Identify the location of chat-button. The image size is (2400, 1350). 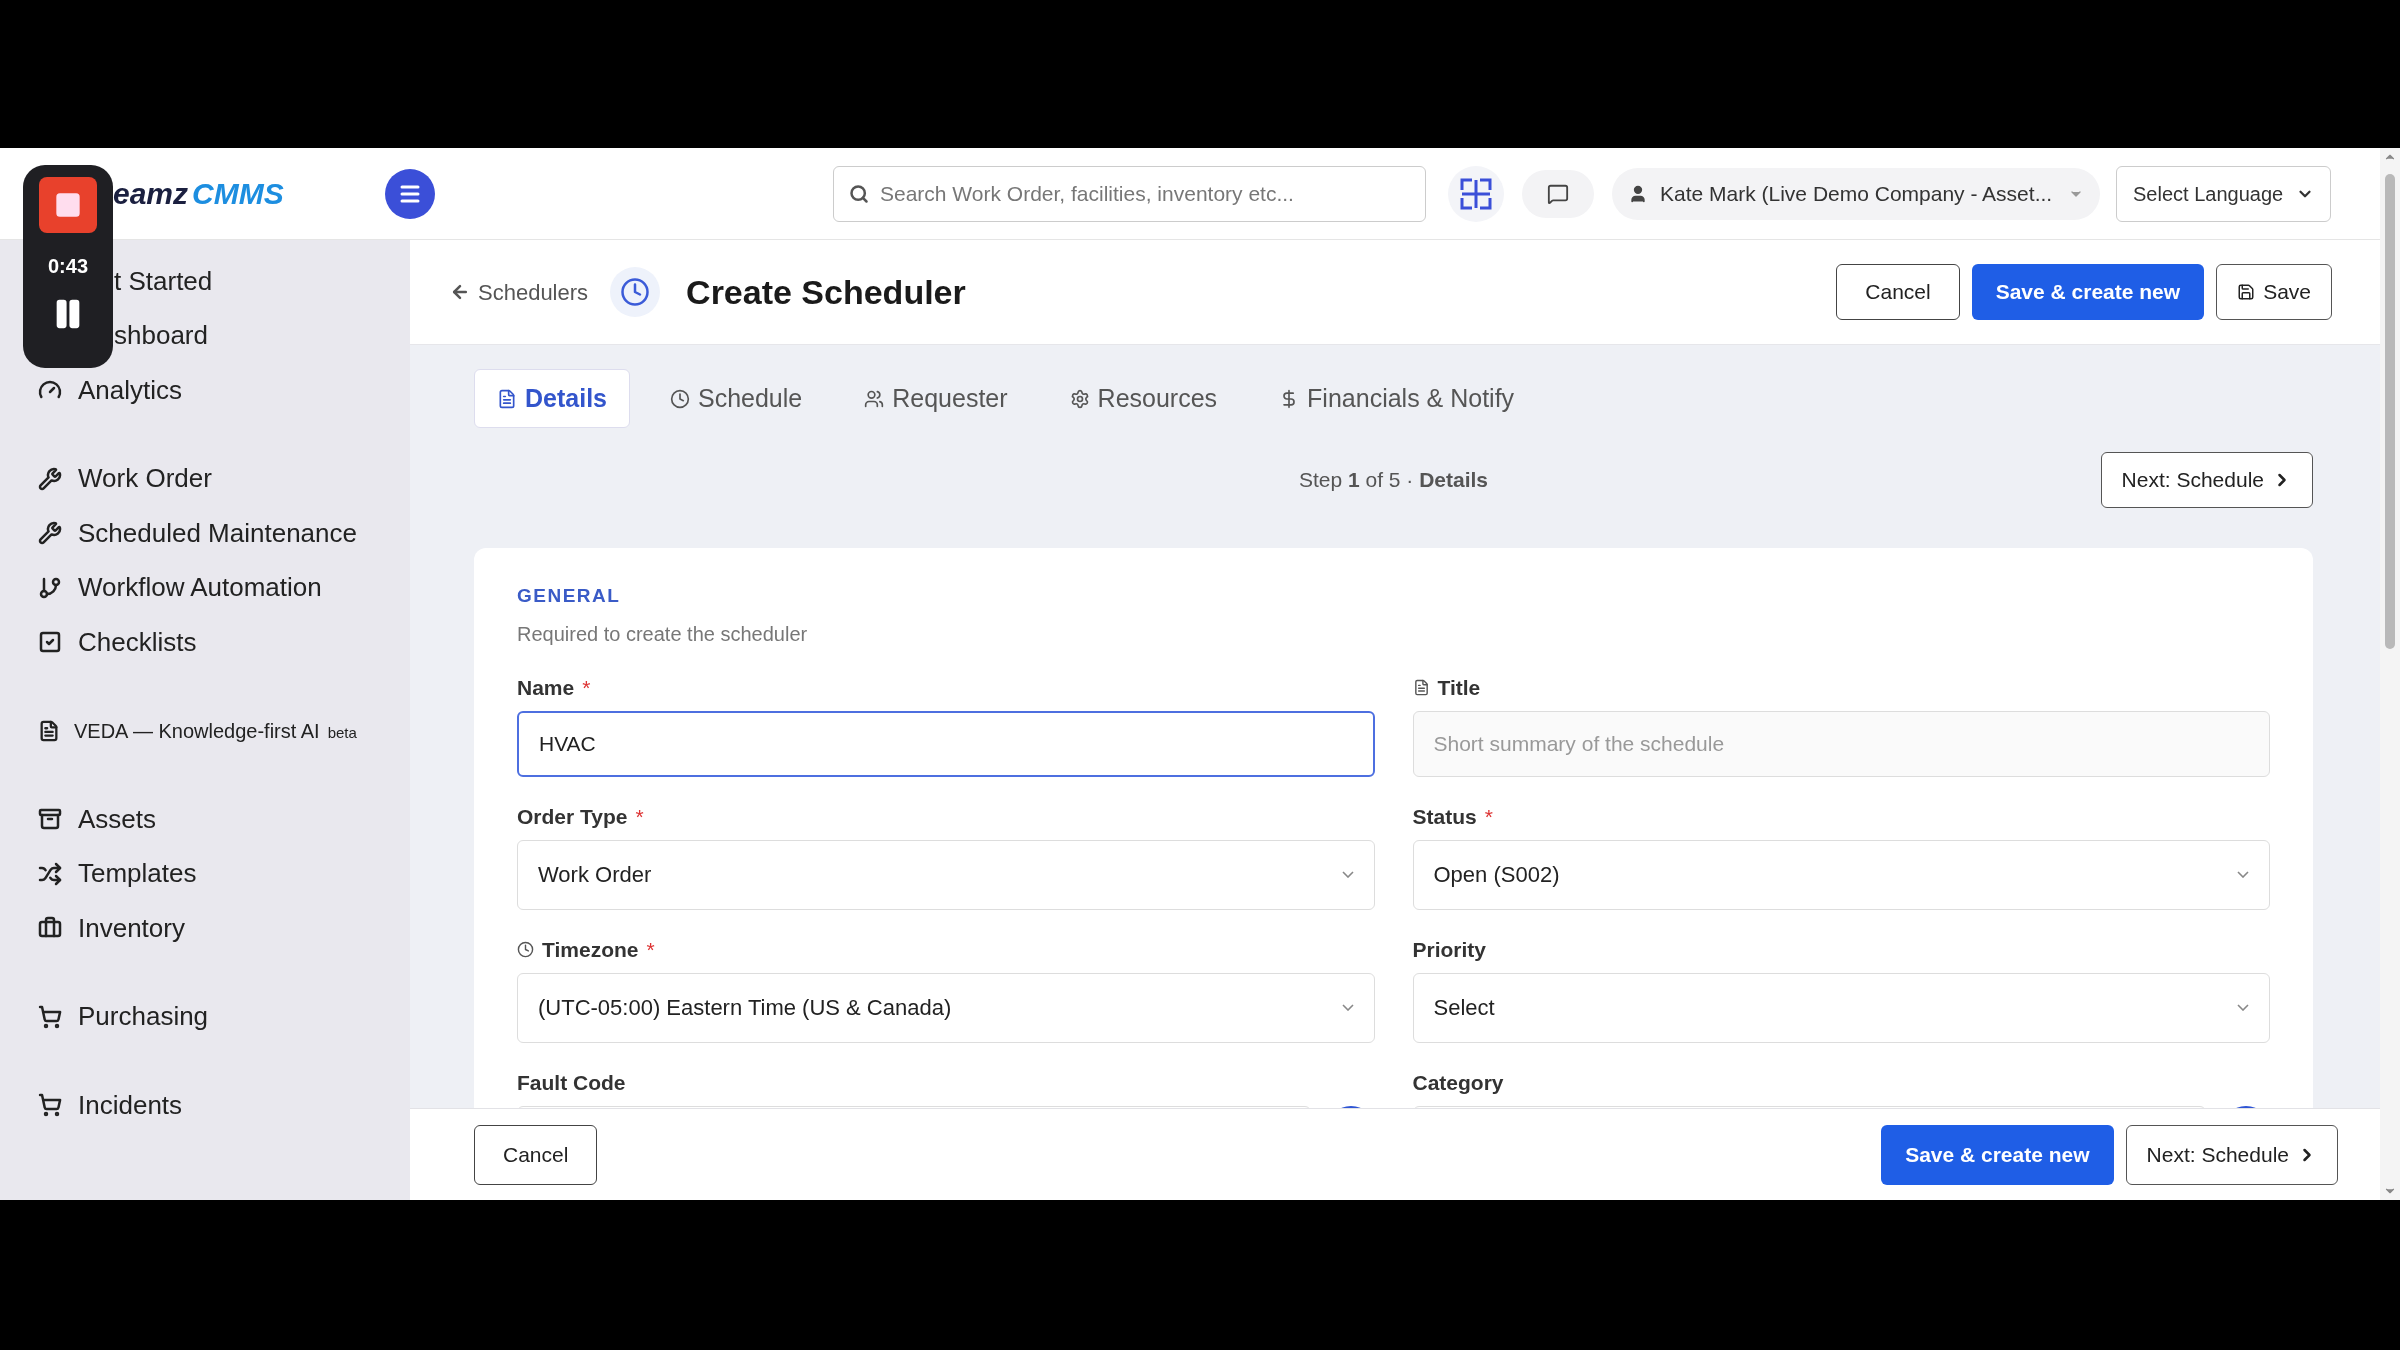
(1558, 193).